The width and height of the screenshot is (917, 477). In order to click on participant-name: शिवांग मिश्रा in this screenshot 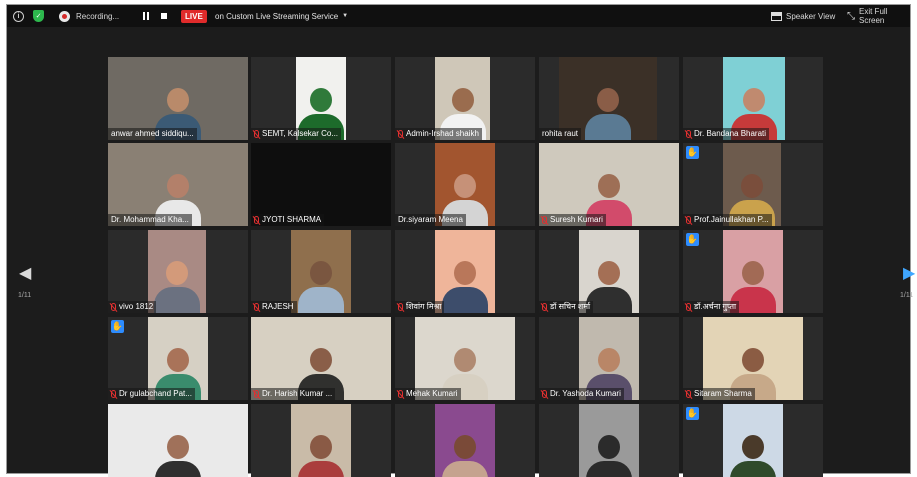, I will do `click(424, 306)`.